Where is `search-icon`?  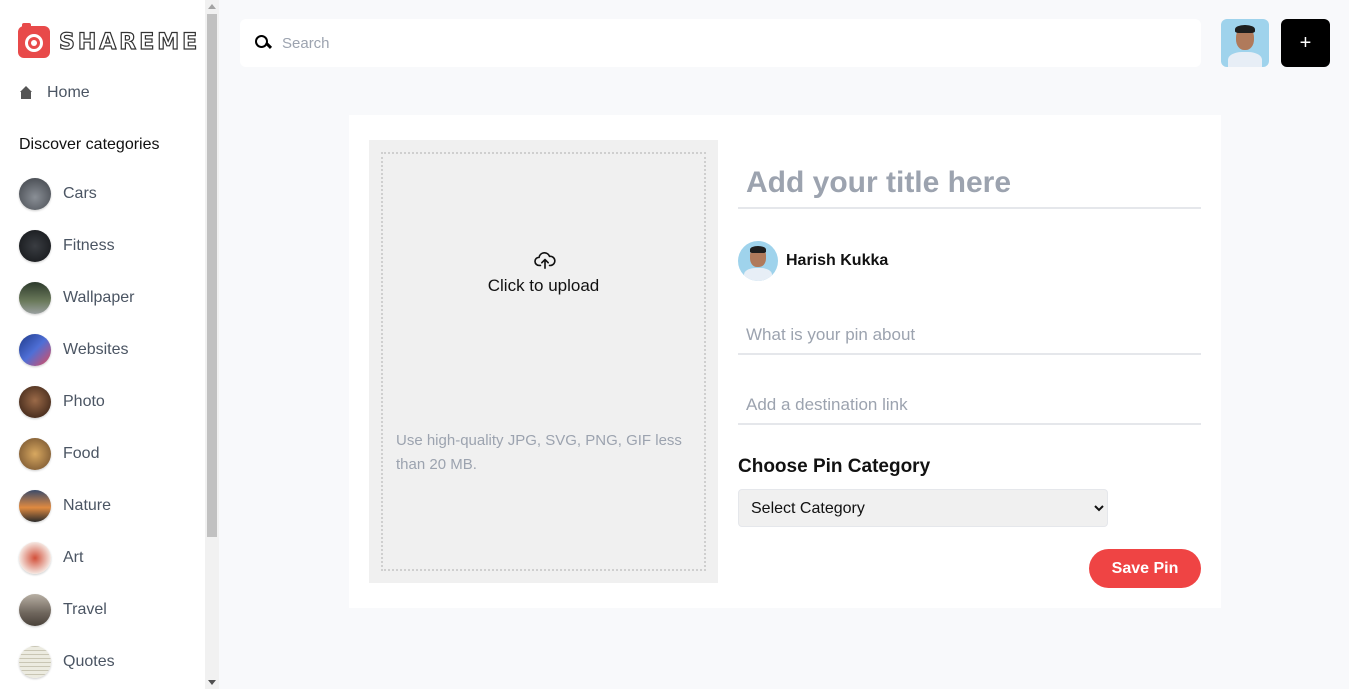 search-icon is located at coordinates (263, 43).